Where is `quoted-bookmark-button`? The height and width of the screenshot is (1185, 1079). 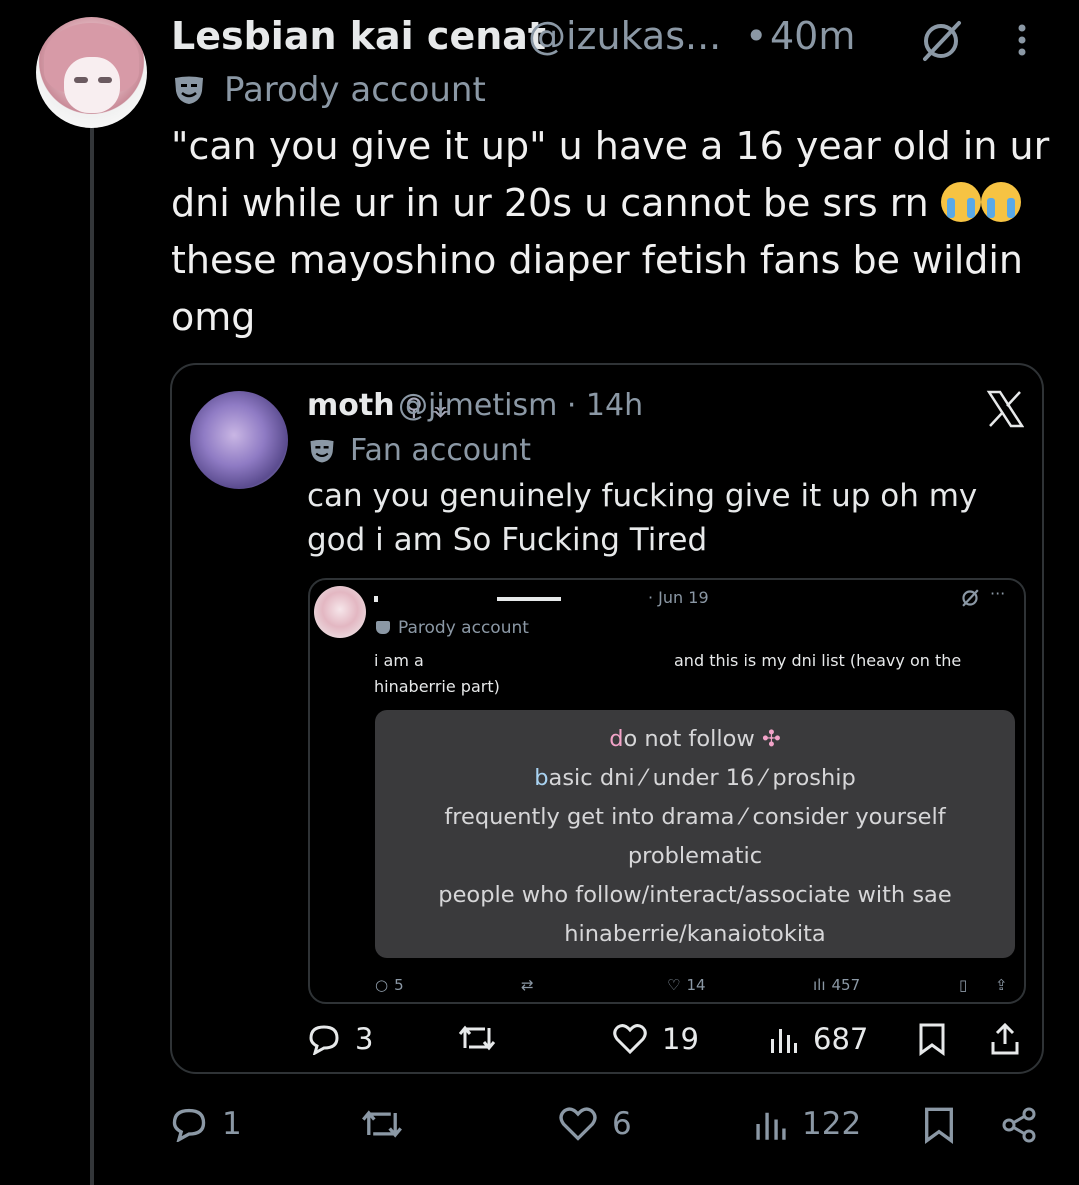 quoted-bookmark-button is located at coordinates (932, 1039).